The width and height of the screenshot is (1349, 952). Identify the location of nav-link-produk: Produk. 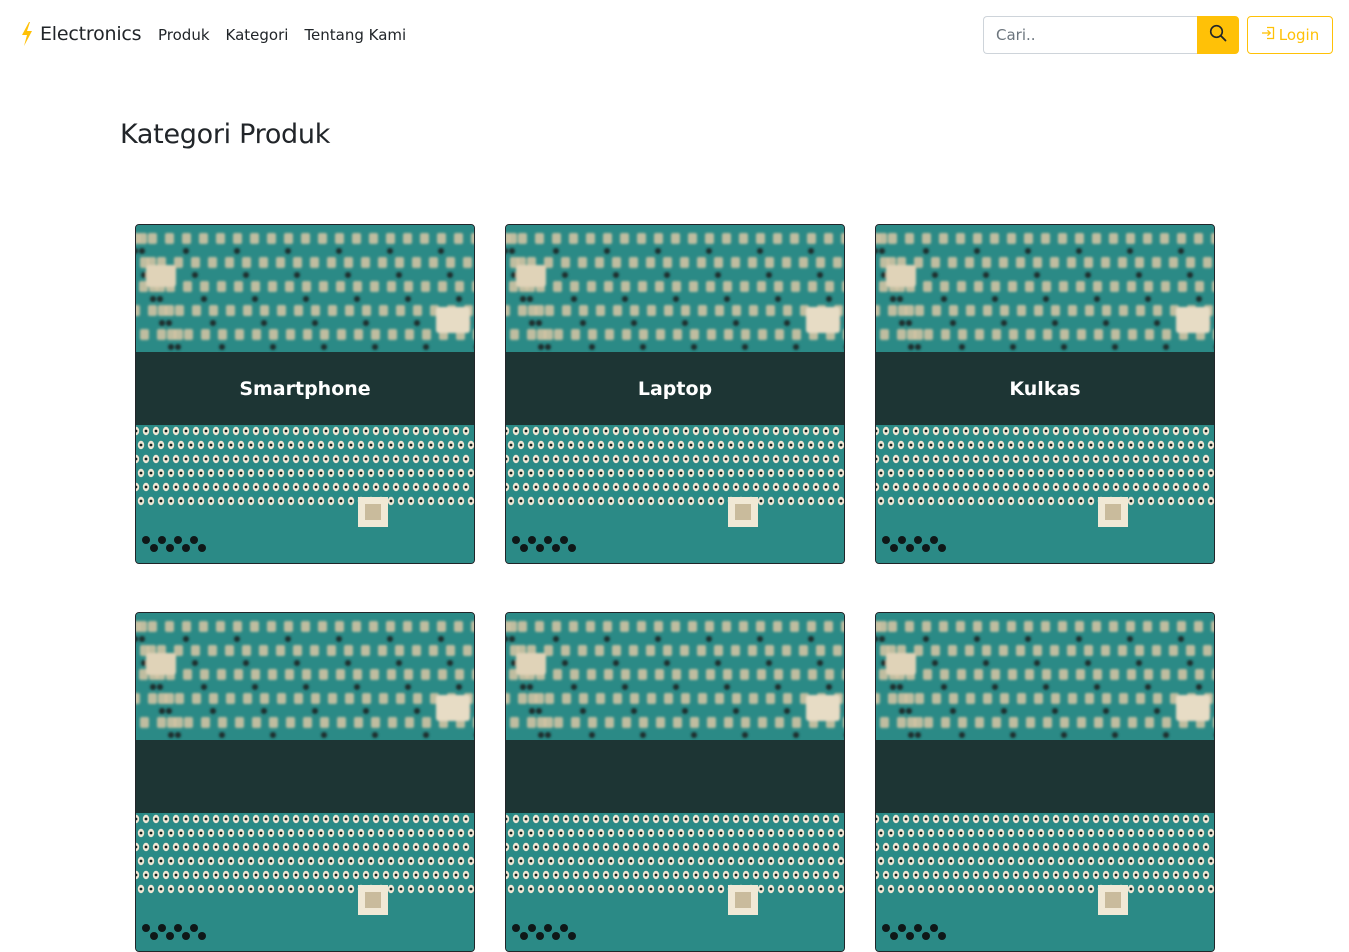
(184, 35).